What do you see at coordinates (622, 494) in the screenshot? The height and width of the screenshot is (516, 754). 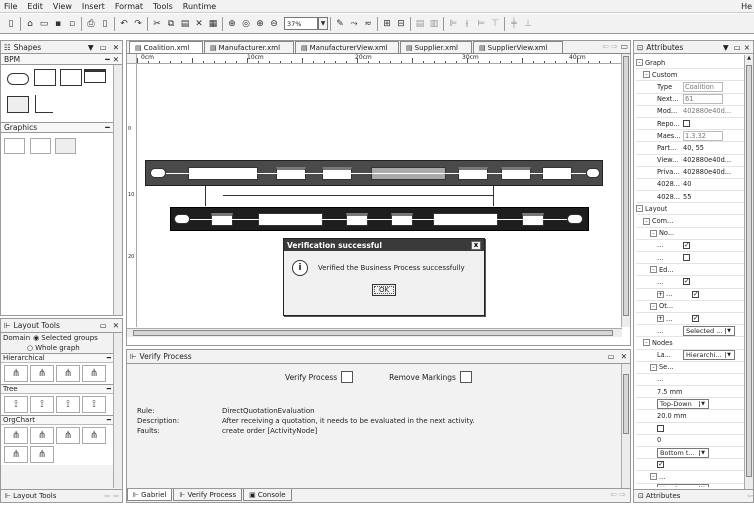 I see `nav-forward-icon: ⇨` at bounding box center [622, 494].